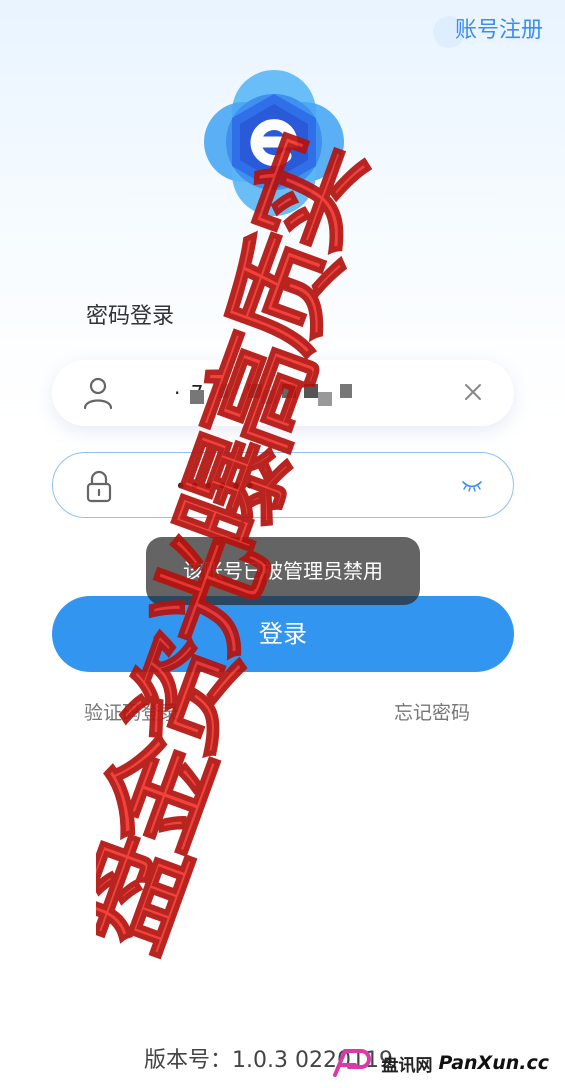  What do you see at coordinates (98, 393) in the screenshot?
I see `user-icon` at bounding box center [98, 393].